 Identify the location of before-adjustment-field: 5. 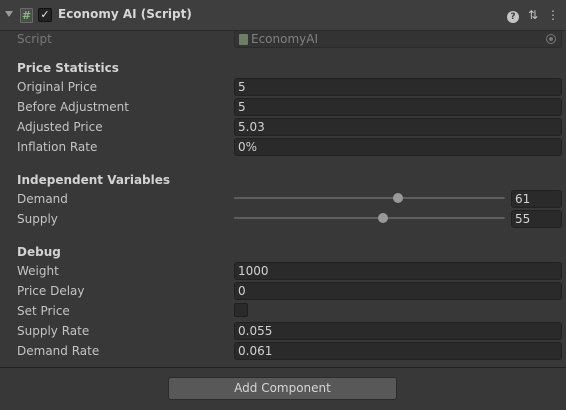
(398, 107).